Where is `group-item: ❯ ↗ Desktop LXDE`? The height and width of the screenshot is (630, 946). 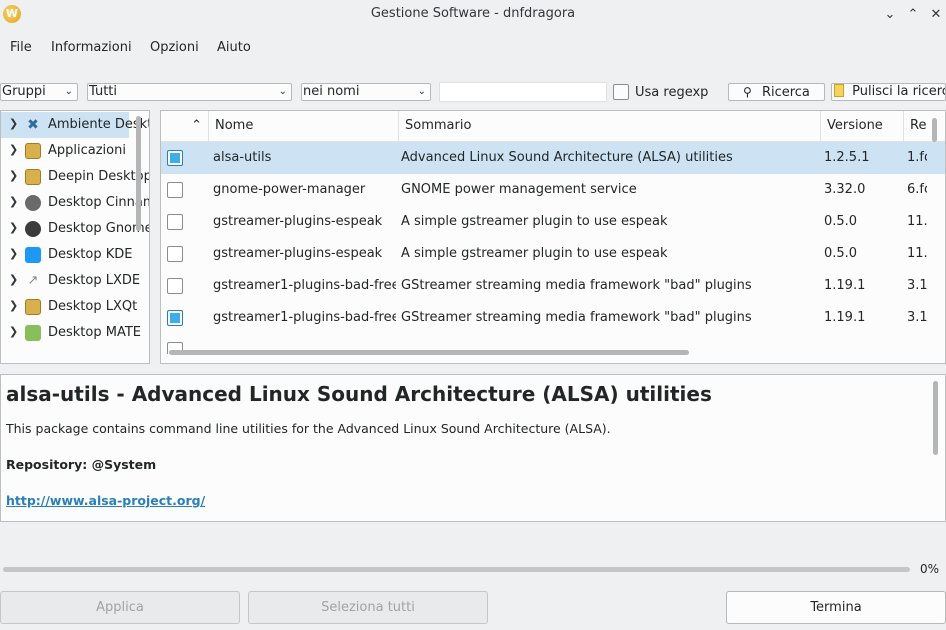
group-item: ❯ ↗ Desktop LXDE is located at coordinates (70, 281).